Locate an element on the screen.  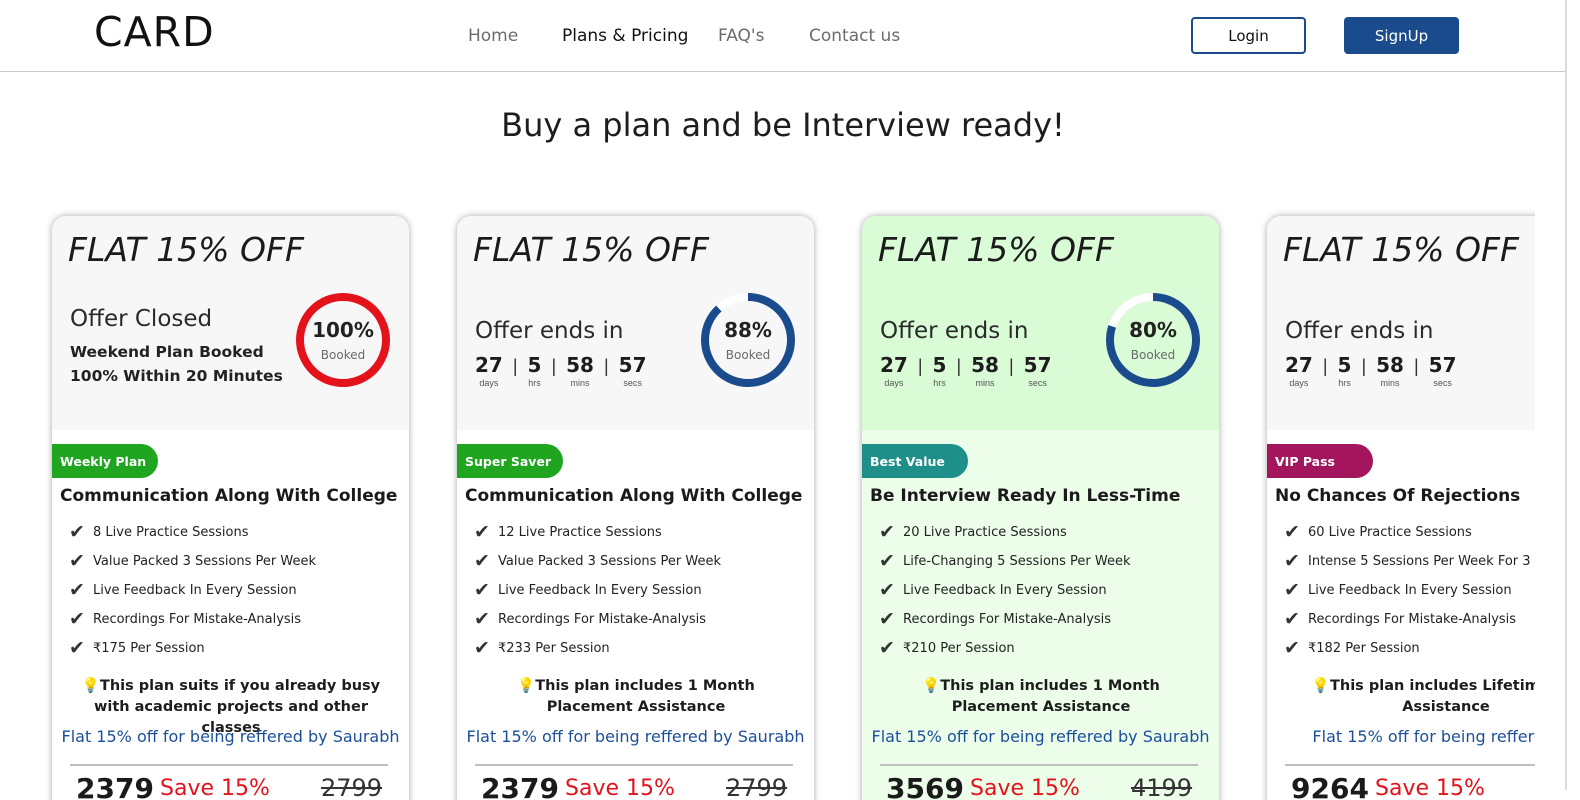
feature-text: Recordings For Mistake-Analysis is located at coordinates (1412, 619).